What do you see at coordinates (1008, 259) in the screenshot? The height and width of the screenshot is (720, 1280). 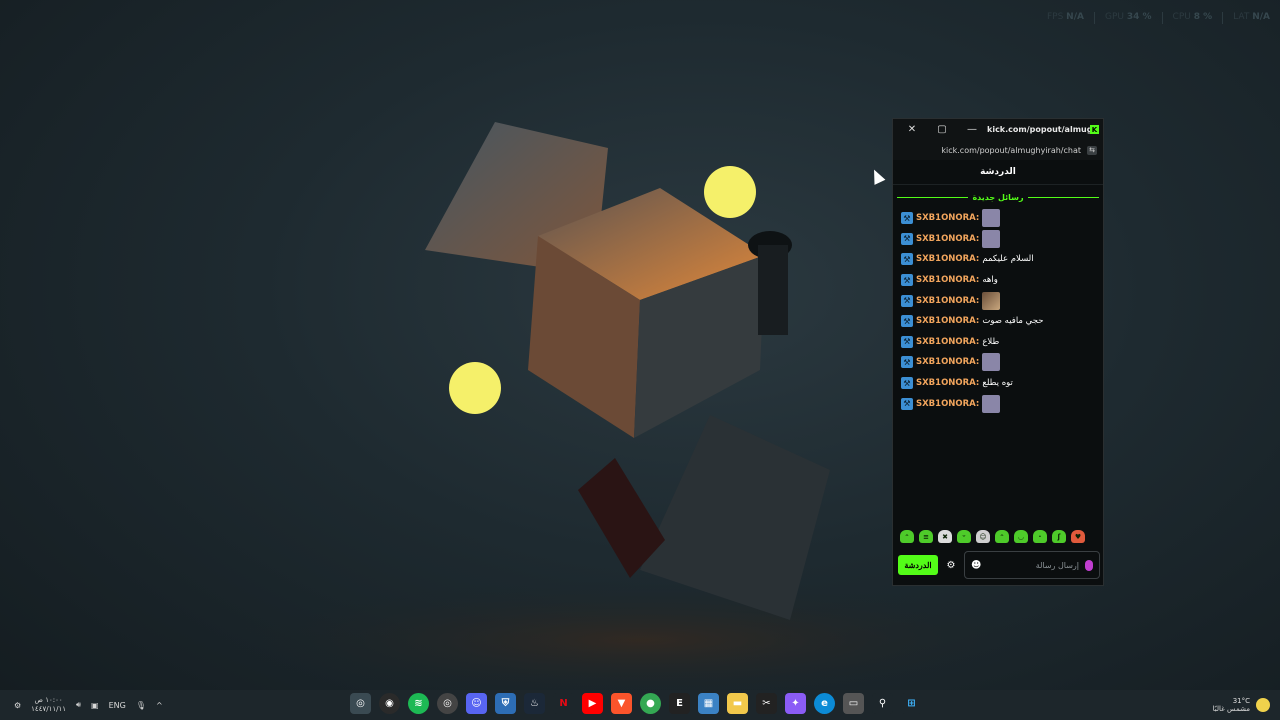 I see `chat-message-text: السلام عليكمم` at bounding box center [1008, 259].